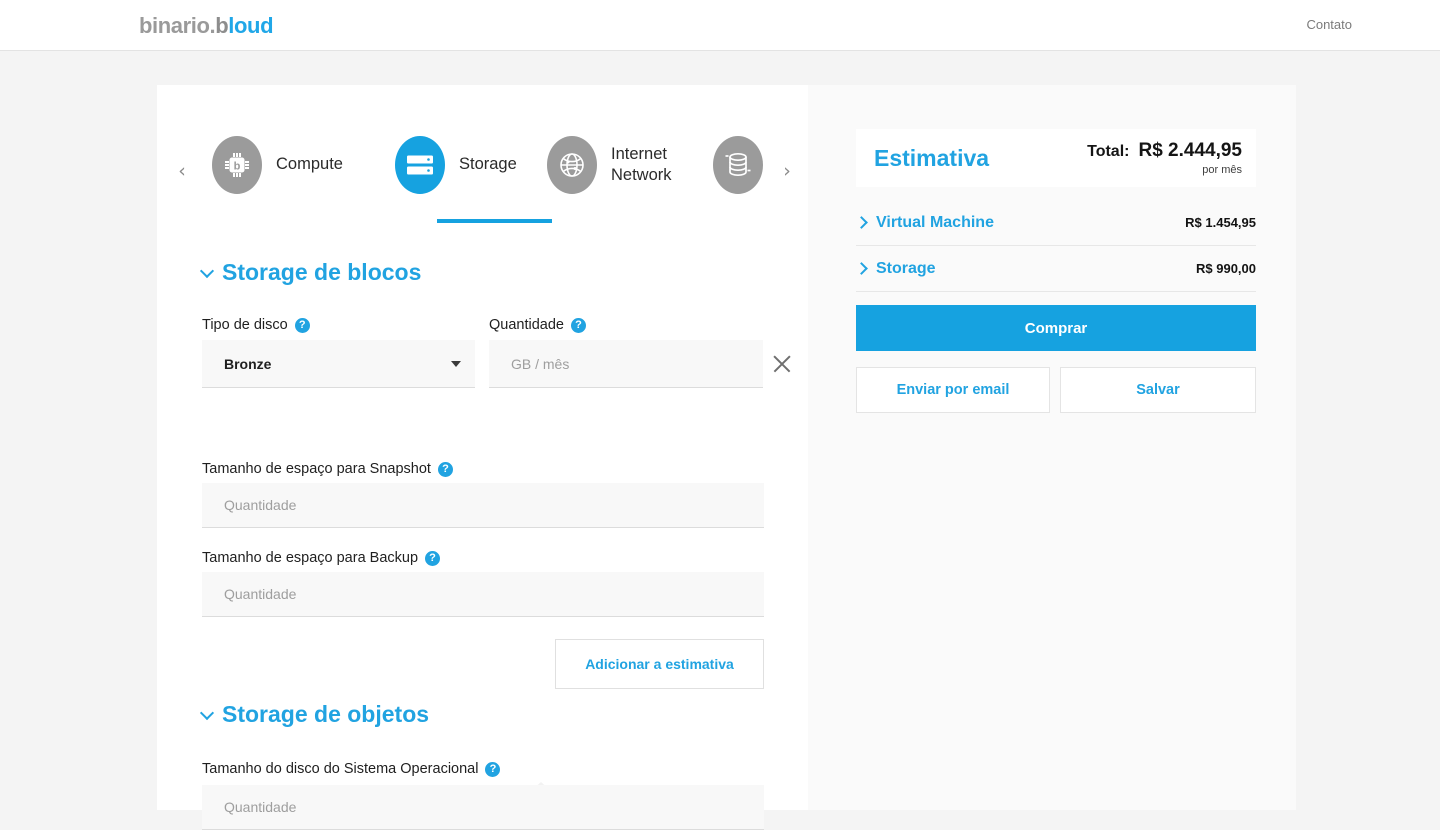 Image resolution: width=1440 pixels, height=830 pixels. I want to click on logo-text-suffix: loud, so click(251, 25).